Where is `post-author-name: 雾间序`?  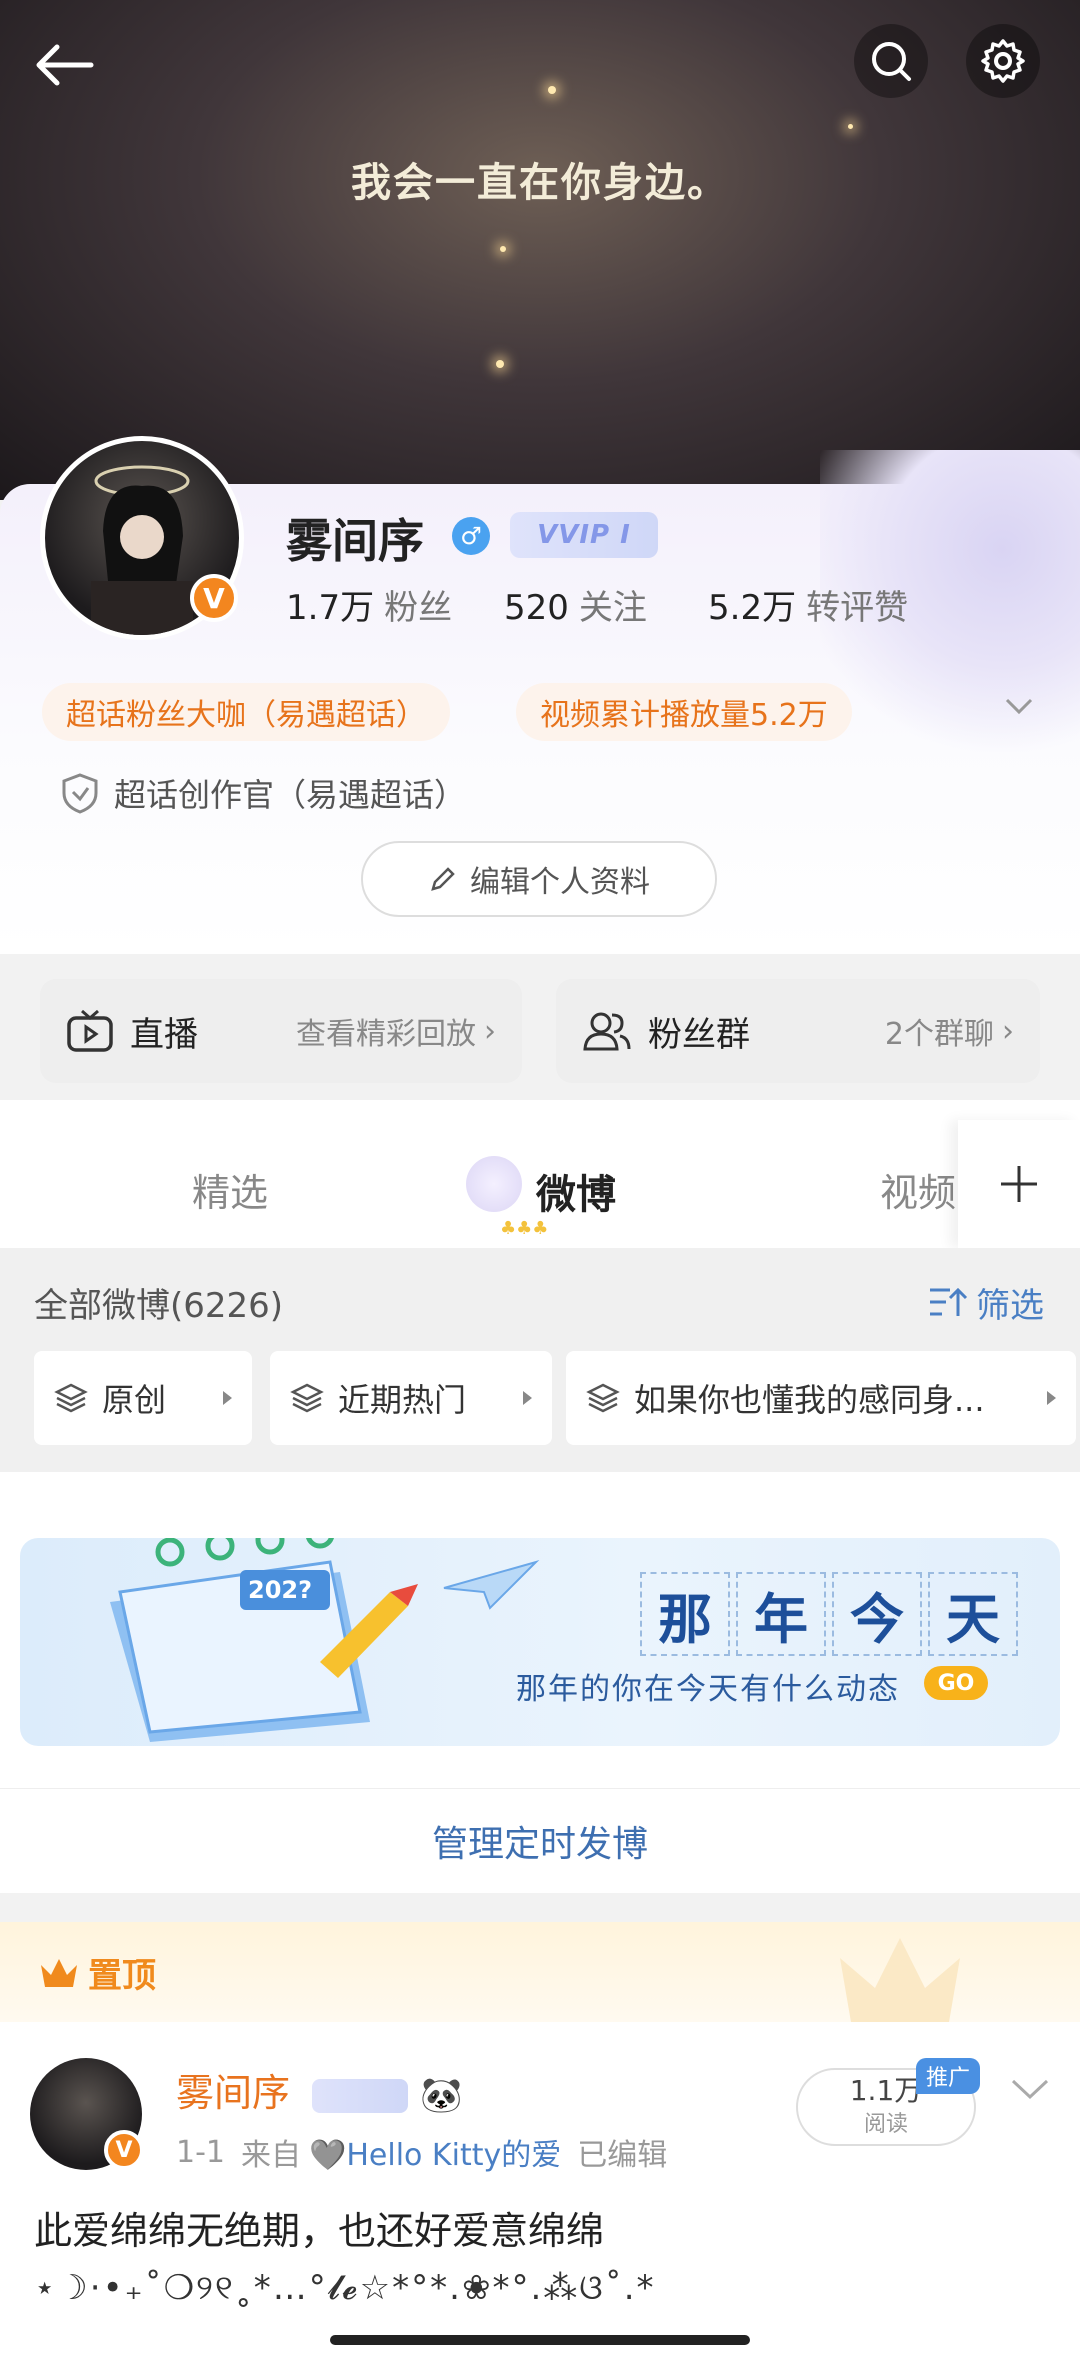 post-author-name: 雾间序 is located at coordinates (233, 2093).